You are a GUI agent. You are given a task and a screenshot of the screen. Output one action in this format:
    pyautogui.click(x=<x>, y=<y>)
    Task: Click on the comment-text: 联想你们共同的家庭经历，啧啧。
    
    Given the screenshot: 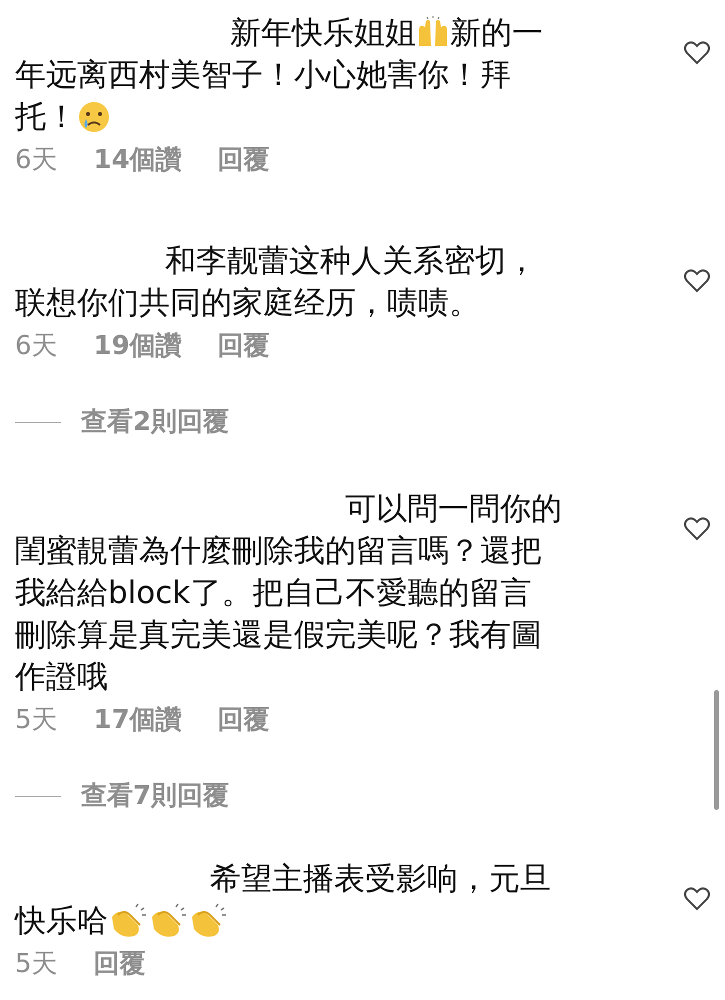 What is the action you would take?
    pyautogui.click(x=247, y=303)
    